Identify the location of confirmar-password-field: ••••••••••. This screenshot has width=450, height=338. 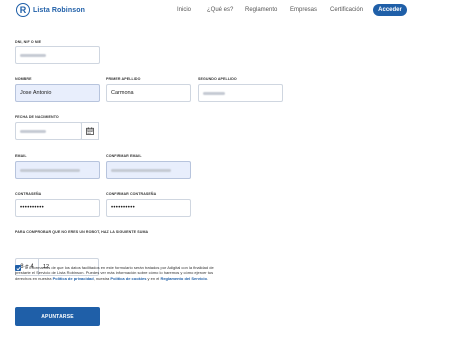
(148, 208).